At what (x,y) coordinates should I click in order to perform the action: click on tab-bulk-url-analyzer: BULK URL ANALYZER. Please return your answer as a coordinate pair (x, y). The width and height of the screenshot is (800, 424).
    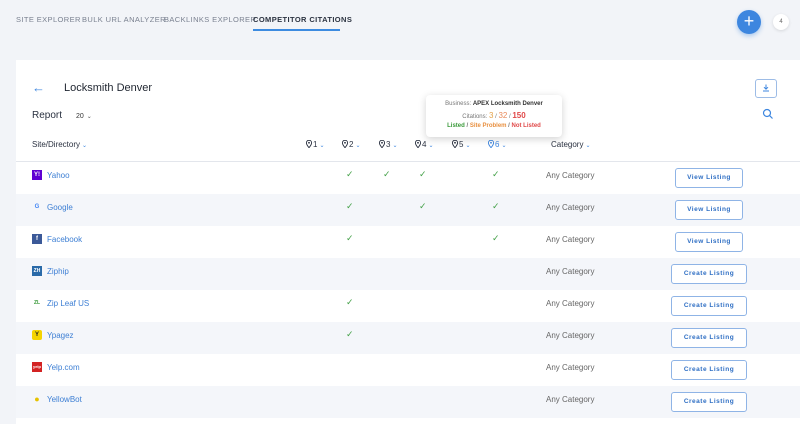
    Looking at the image, I should click on (124, 19).